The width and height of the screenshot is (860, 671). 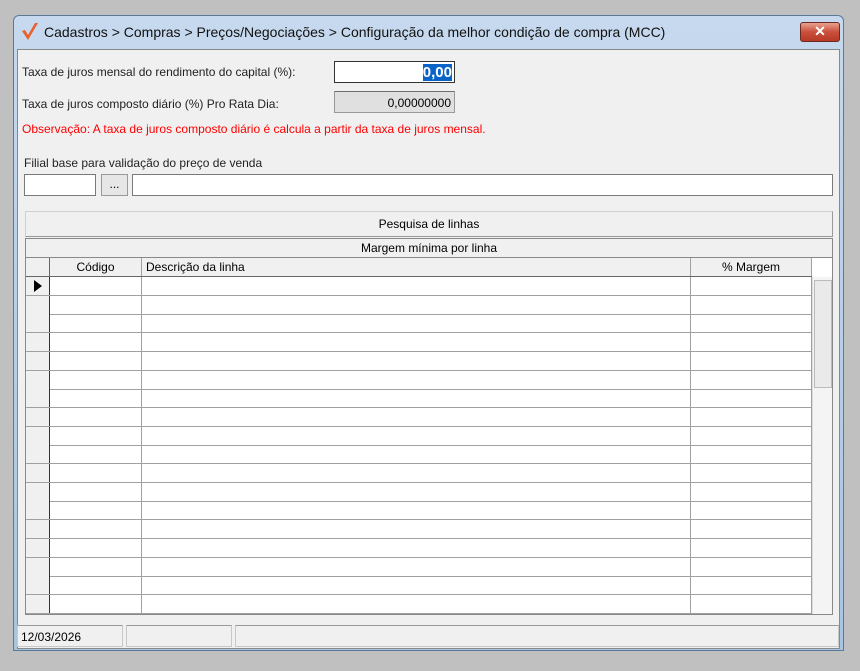 What do you see at coordinates (823, 334) in the screenshot?
I see `scrollbar-thumb` at bounding box center [823, 334].